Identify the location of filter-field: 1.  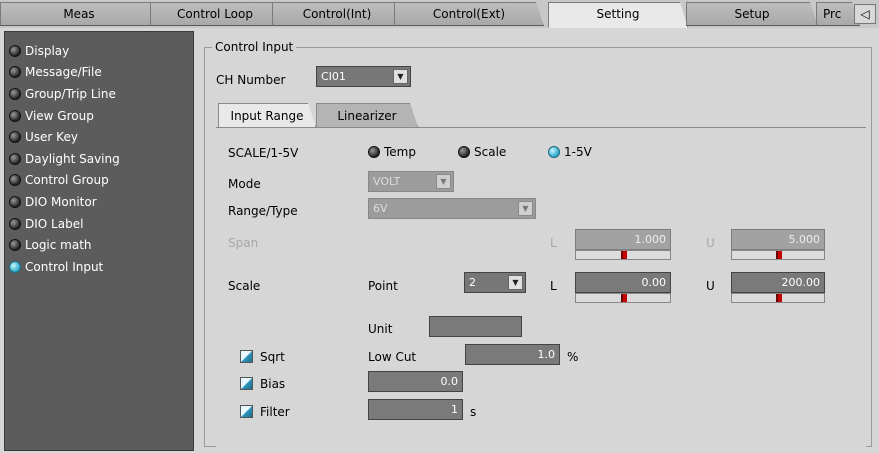
(415, 409).